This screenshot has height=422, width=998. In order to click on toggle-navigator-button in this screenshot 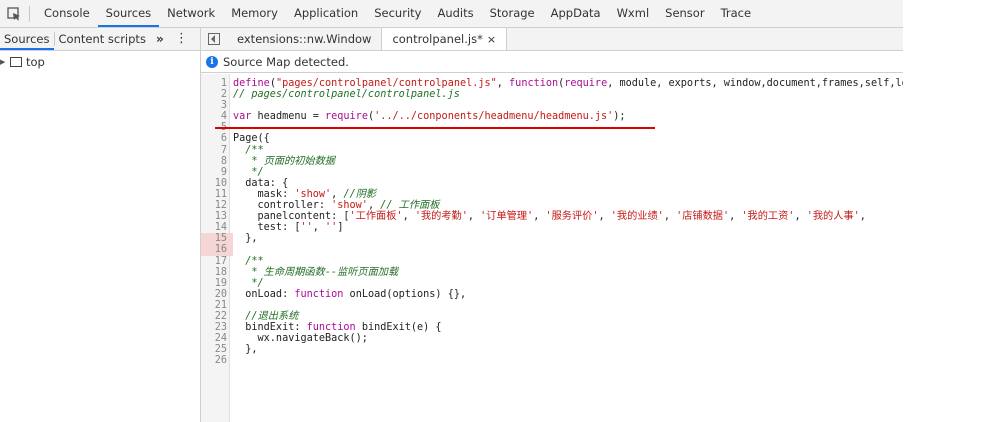, I will do `click(214, 39)`.